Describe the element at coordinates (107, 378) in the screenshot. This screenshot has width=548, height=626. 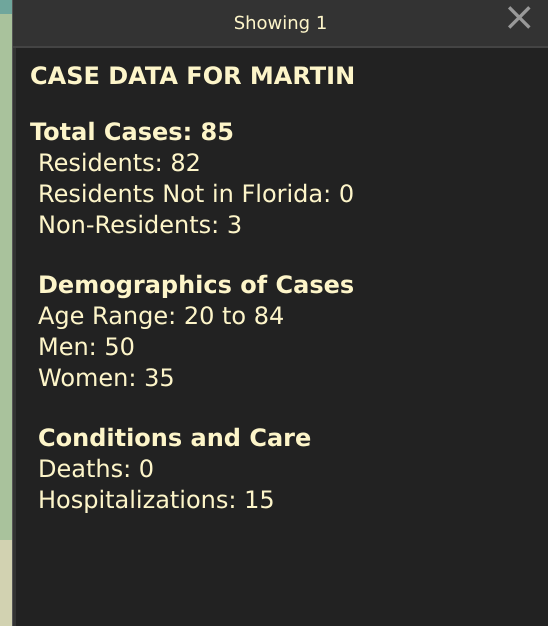
I see `data-line: Women: 35` at that location.